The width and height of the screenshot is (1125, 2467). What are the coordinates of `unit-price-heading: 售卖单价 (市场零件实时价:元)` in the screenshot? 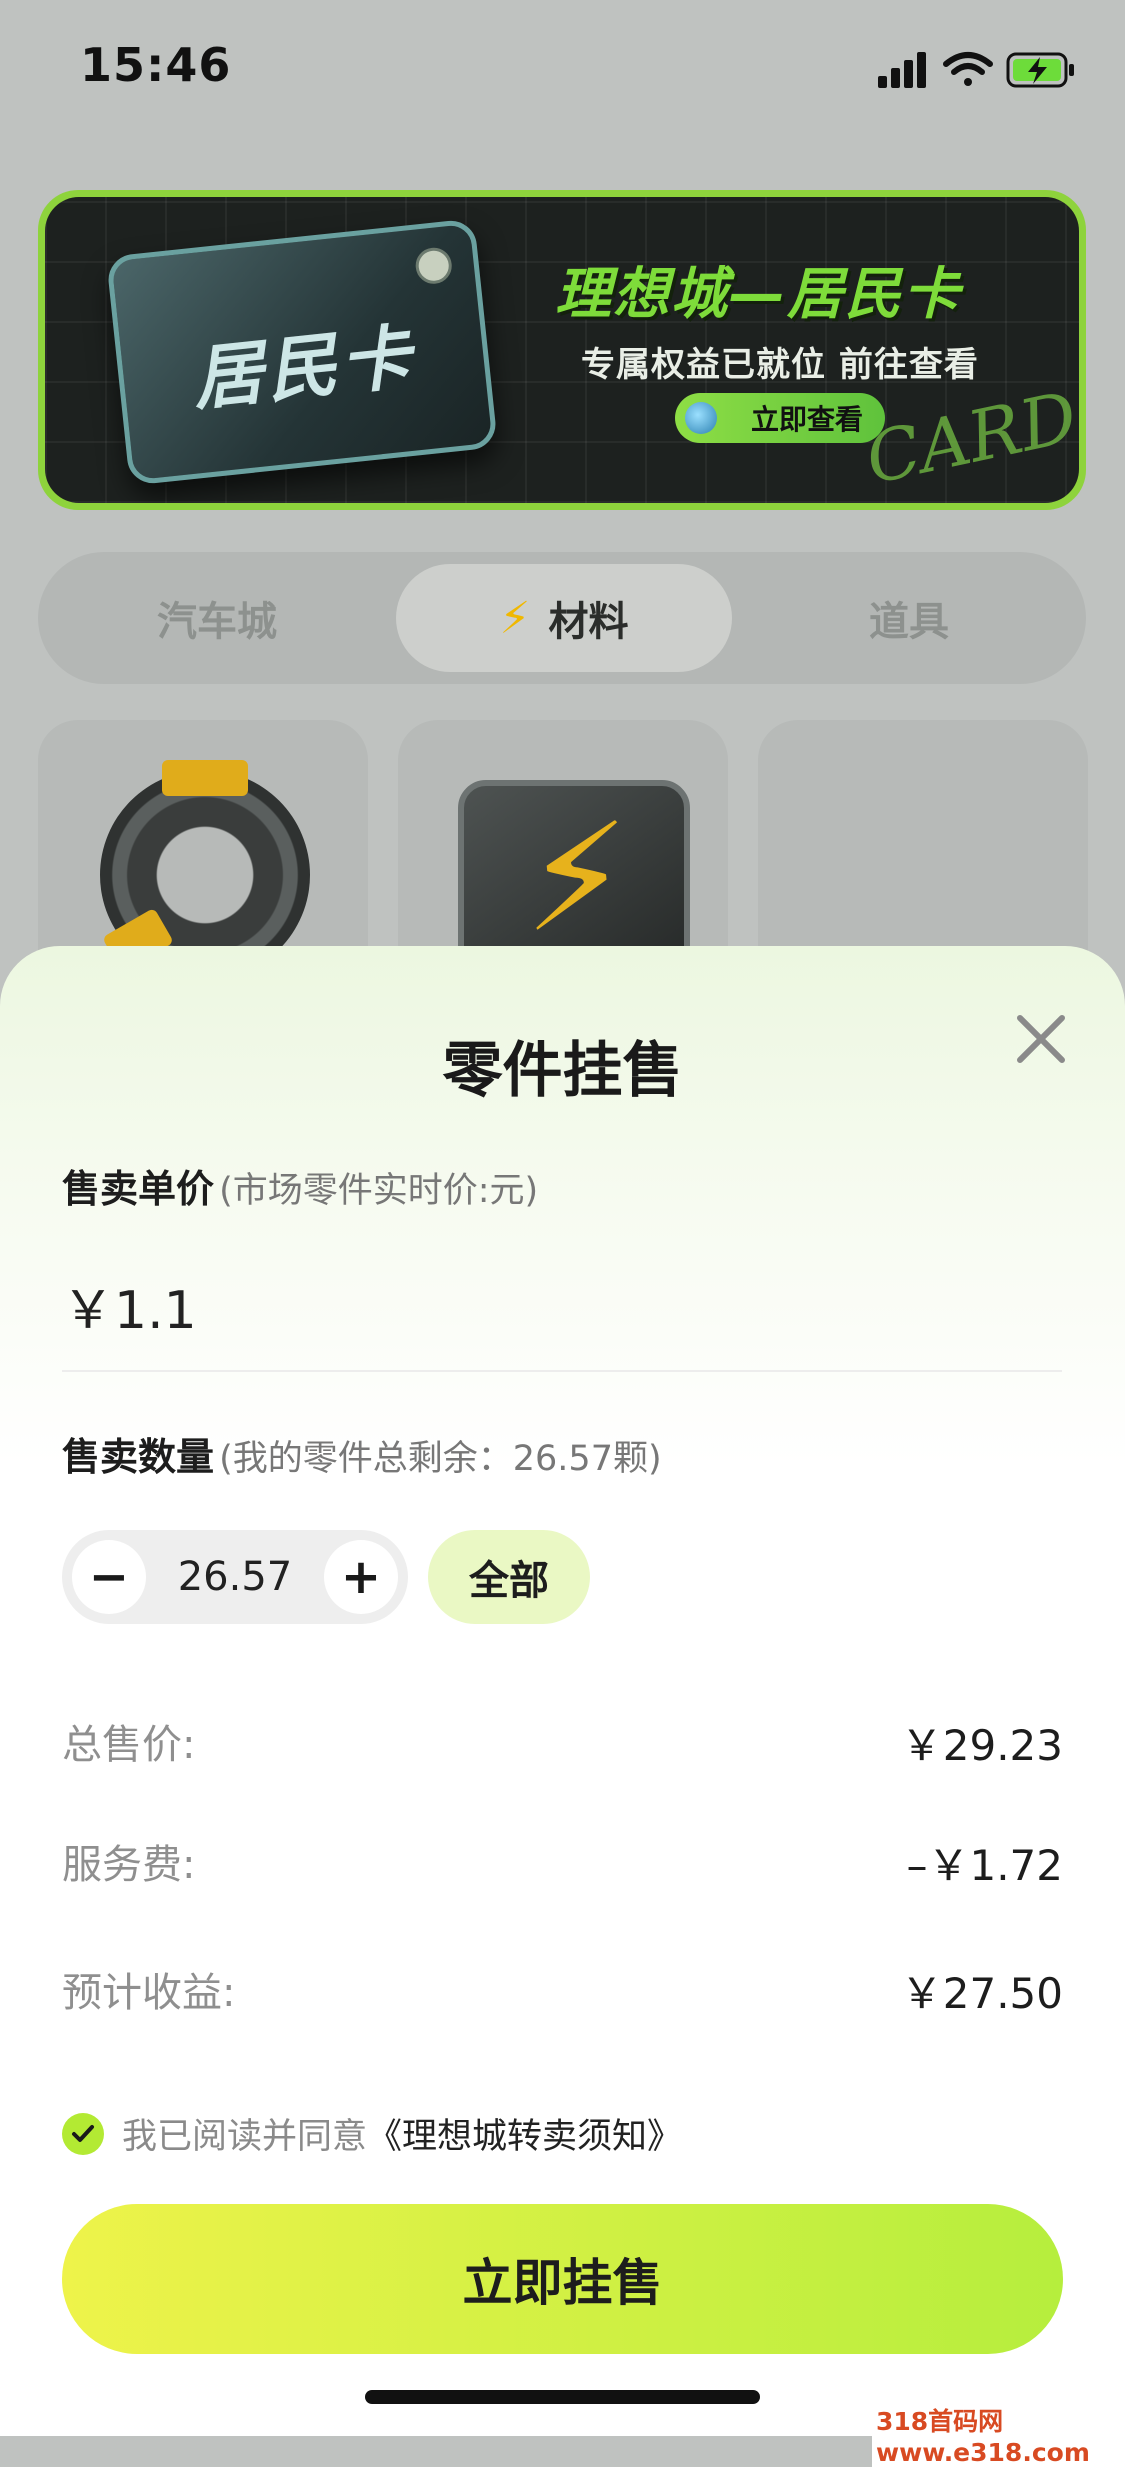 It's located at (300, 1185).